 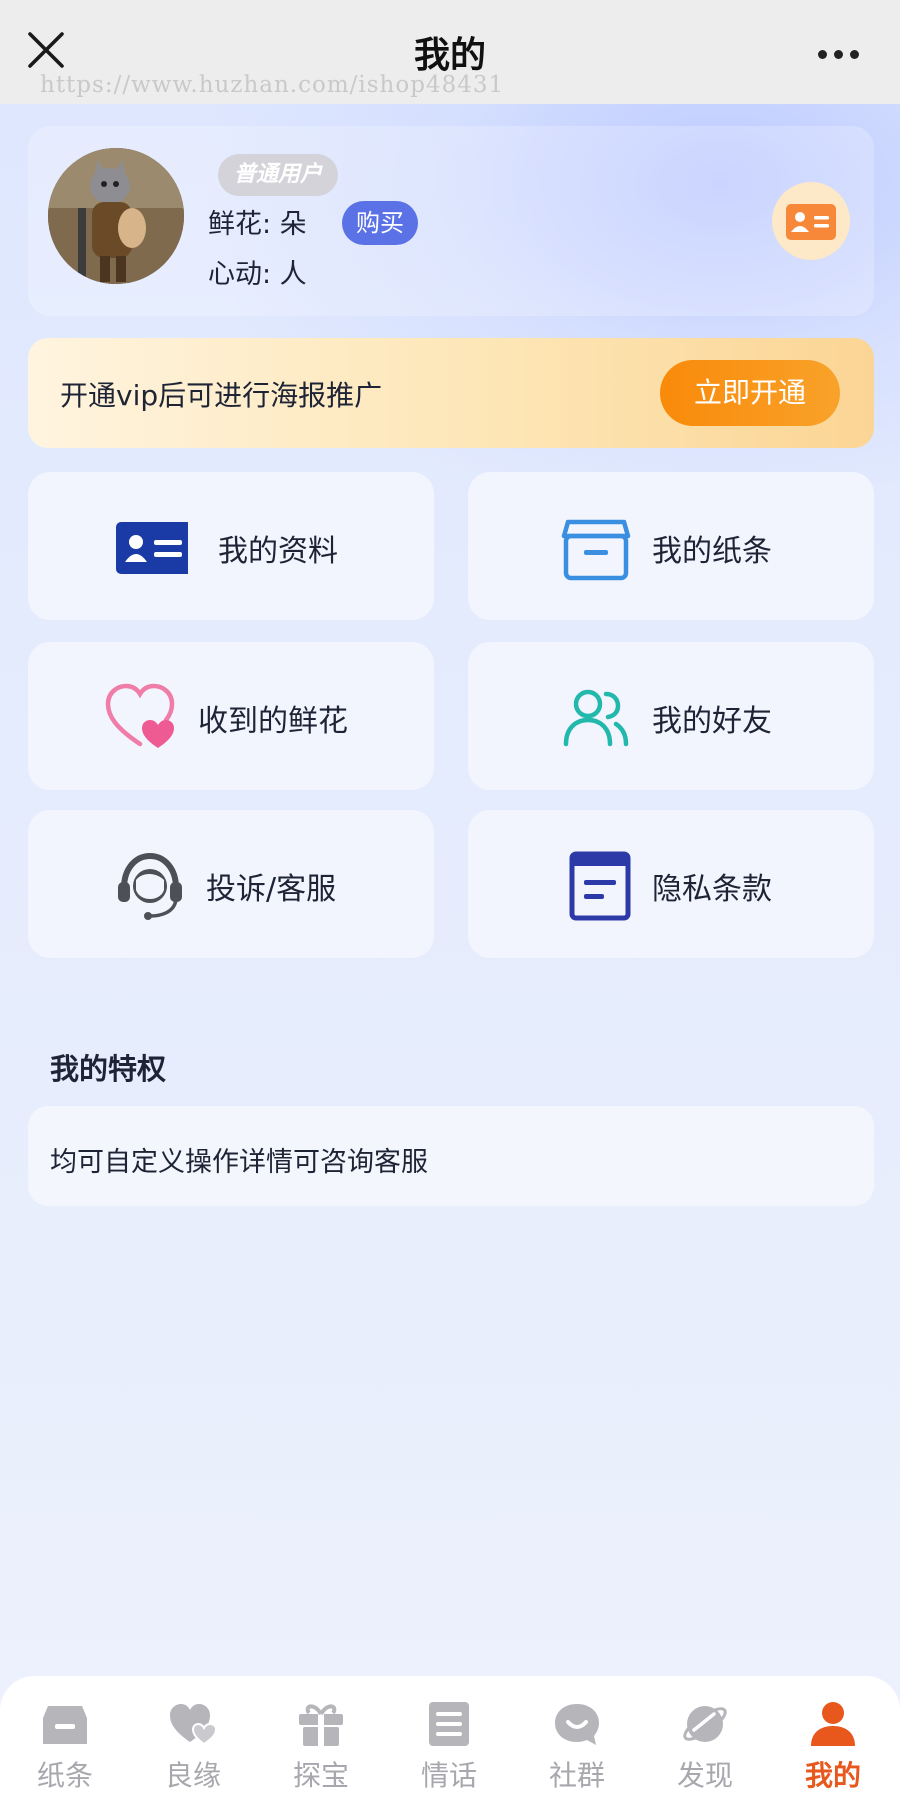 I want to click on more-button, so click(x=841, y=51).